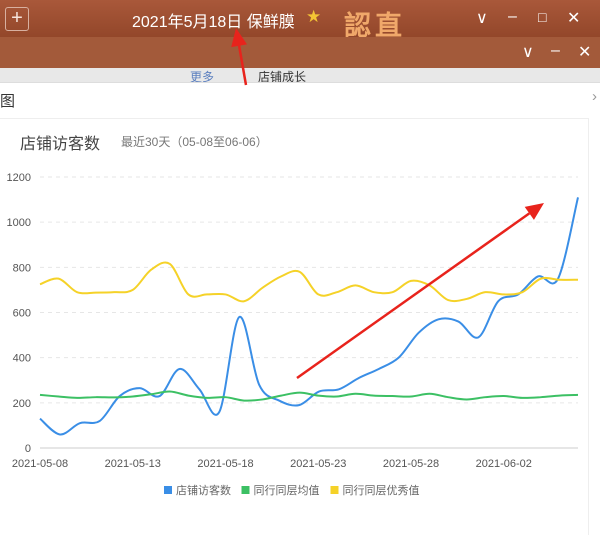 The height and width of the screenshot is (535, 600). I want to click on x-tick-label: 2021-06-02, so click(504, 464).